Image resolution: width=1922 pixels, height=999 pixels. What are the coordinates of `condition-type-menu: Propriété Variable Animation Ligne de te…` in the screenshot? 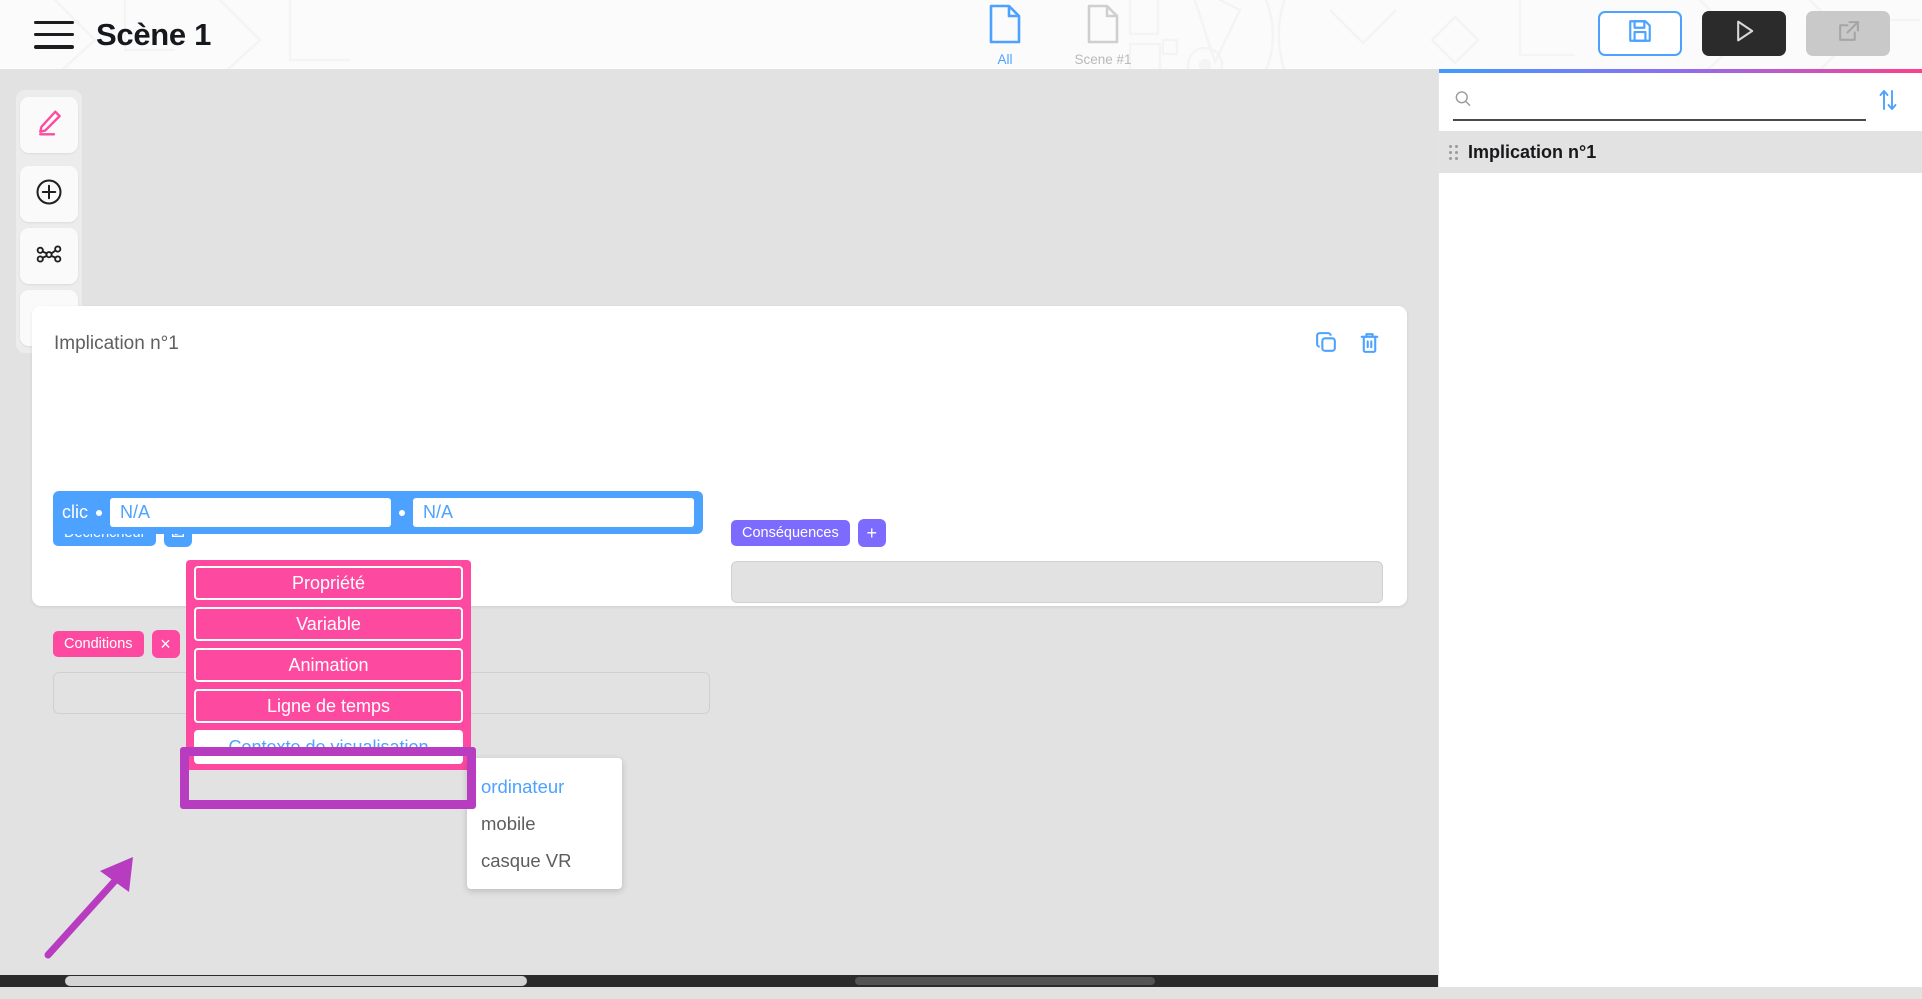 It's located at (328, 665).